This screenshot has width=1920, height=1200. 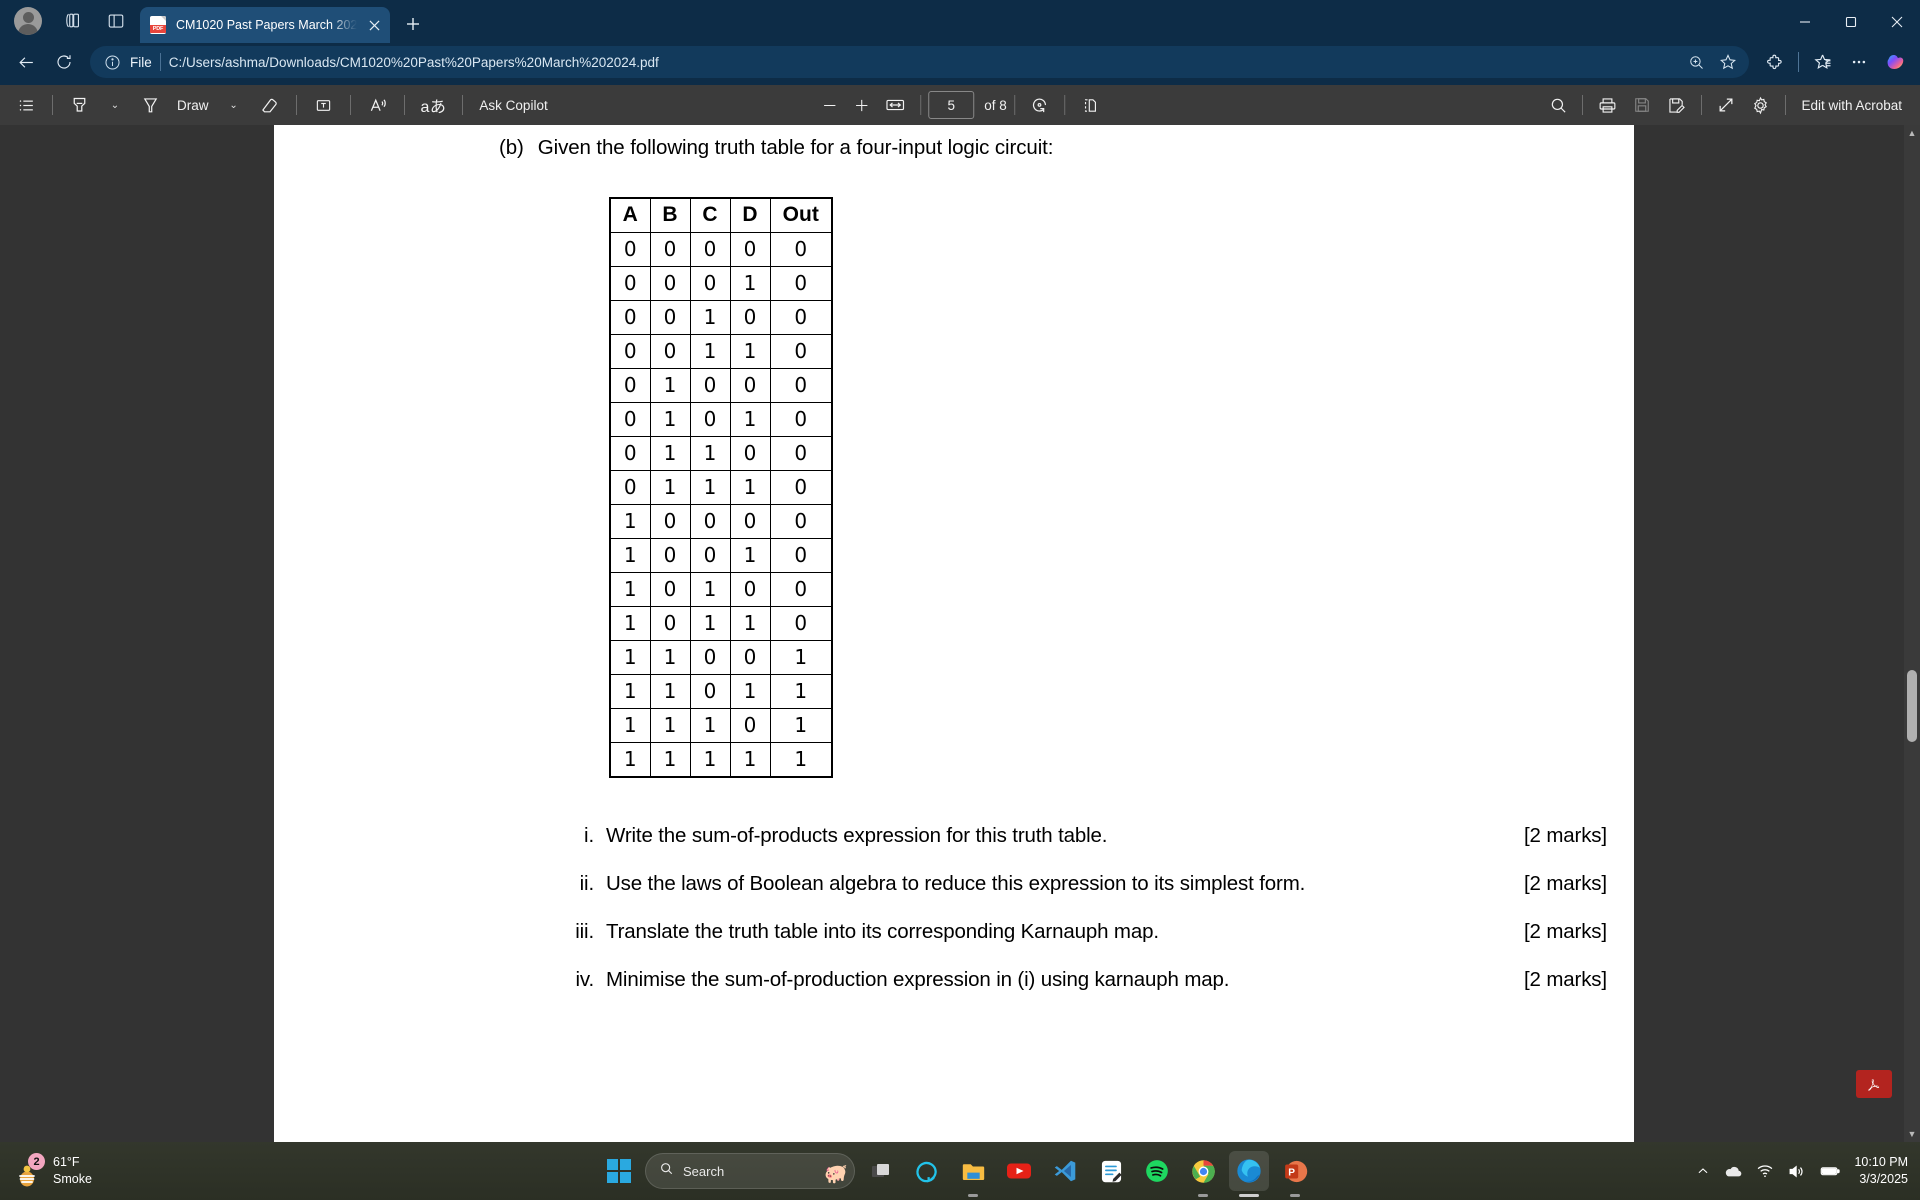 What do you see at coordinates (861, 105) in the screenshot?
I see `zoom-in-button` at bounding box center [861, 105].